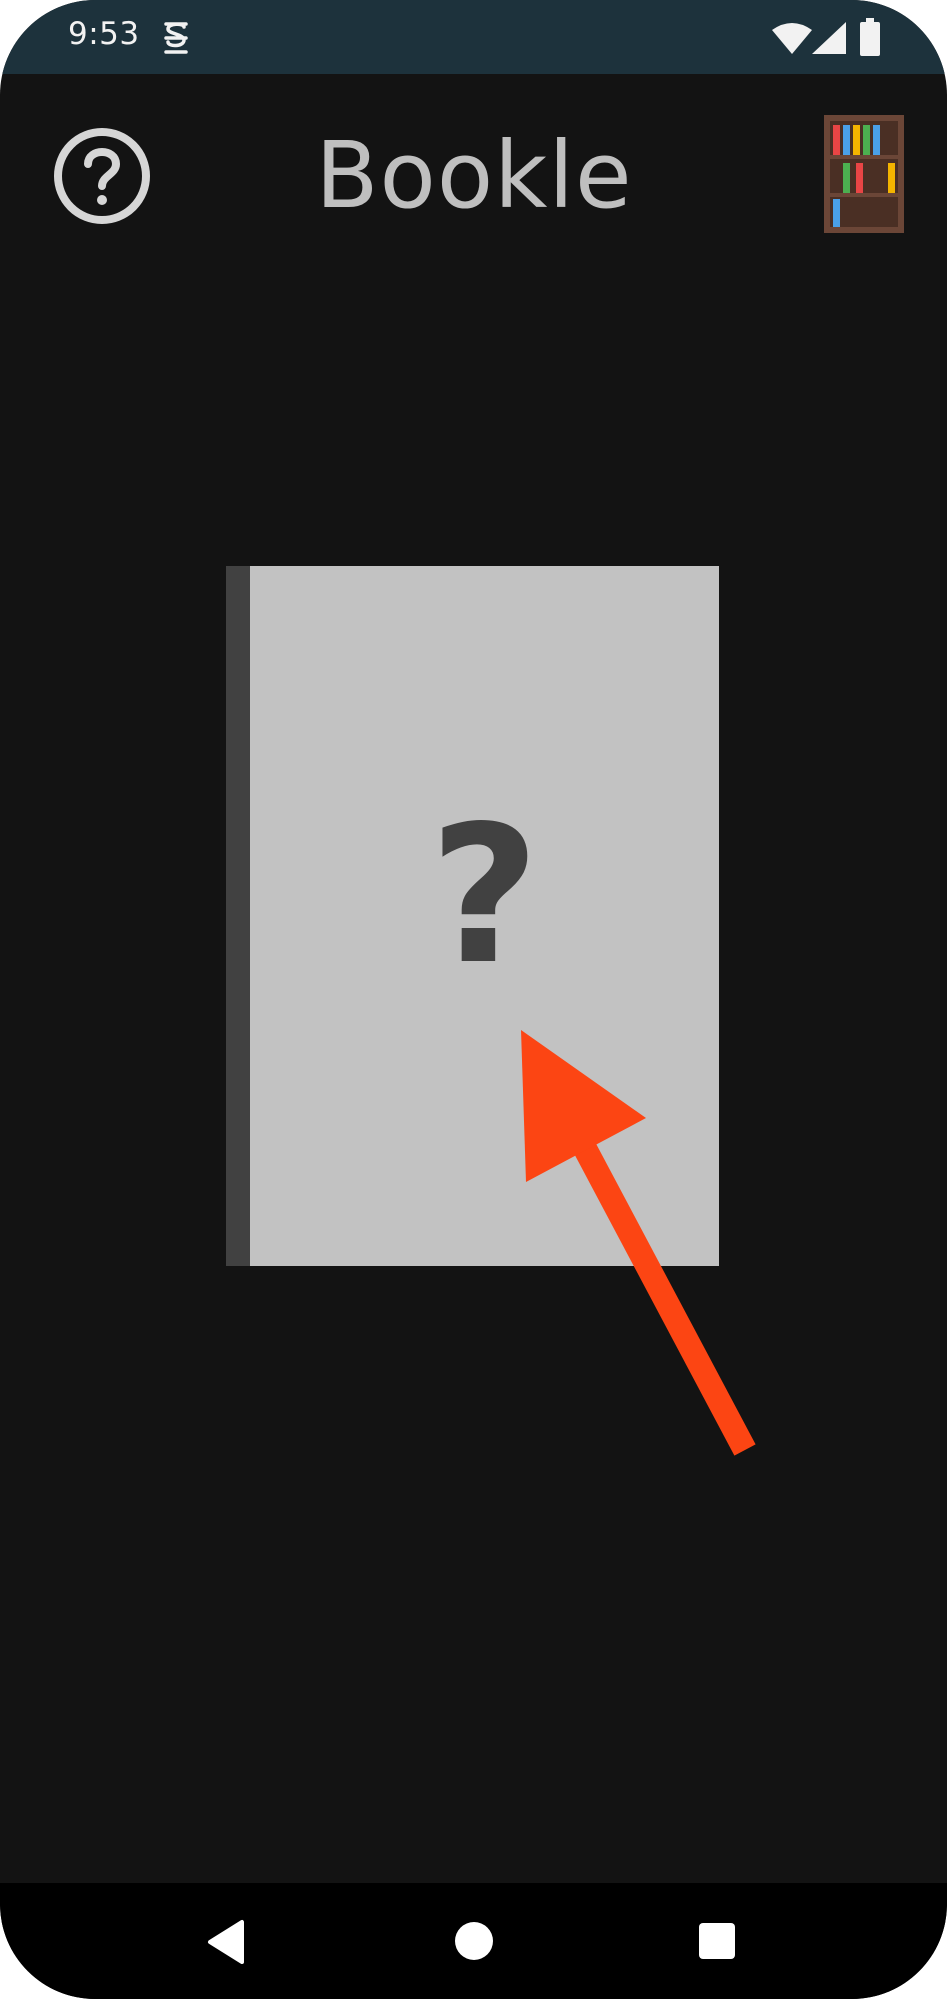 The image size is (947, 1999). I want to click on recents-icon, so click(717, 1941).